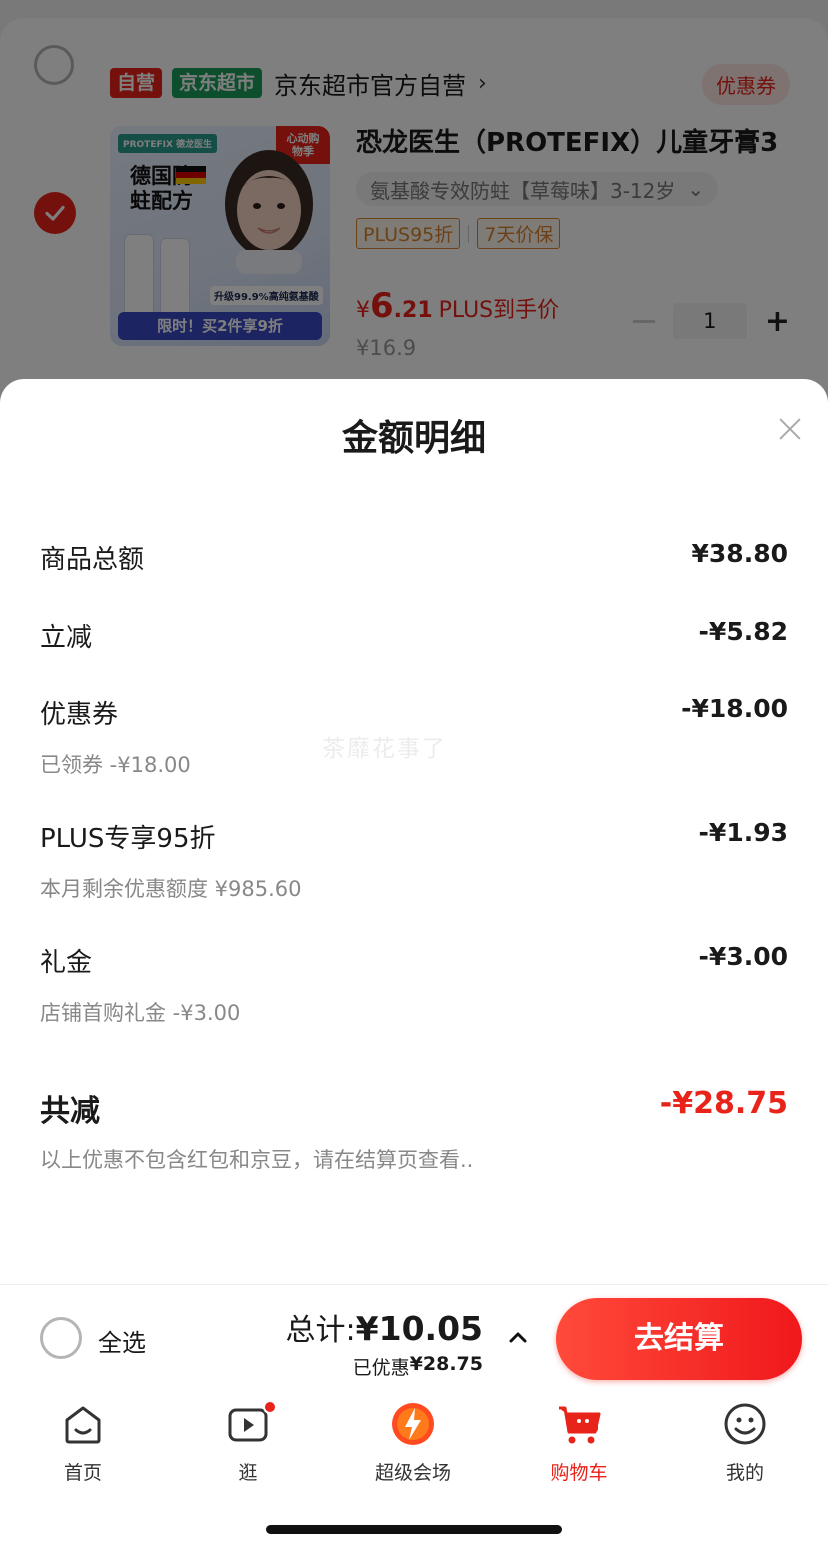 This screenshot has width=828, height=1550. Describe the element at coordinates (128, 839) in the screenshot. I see `row-label: PLUS专享95折` at that location.